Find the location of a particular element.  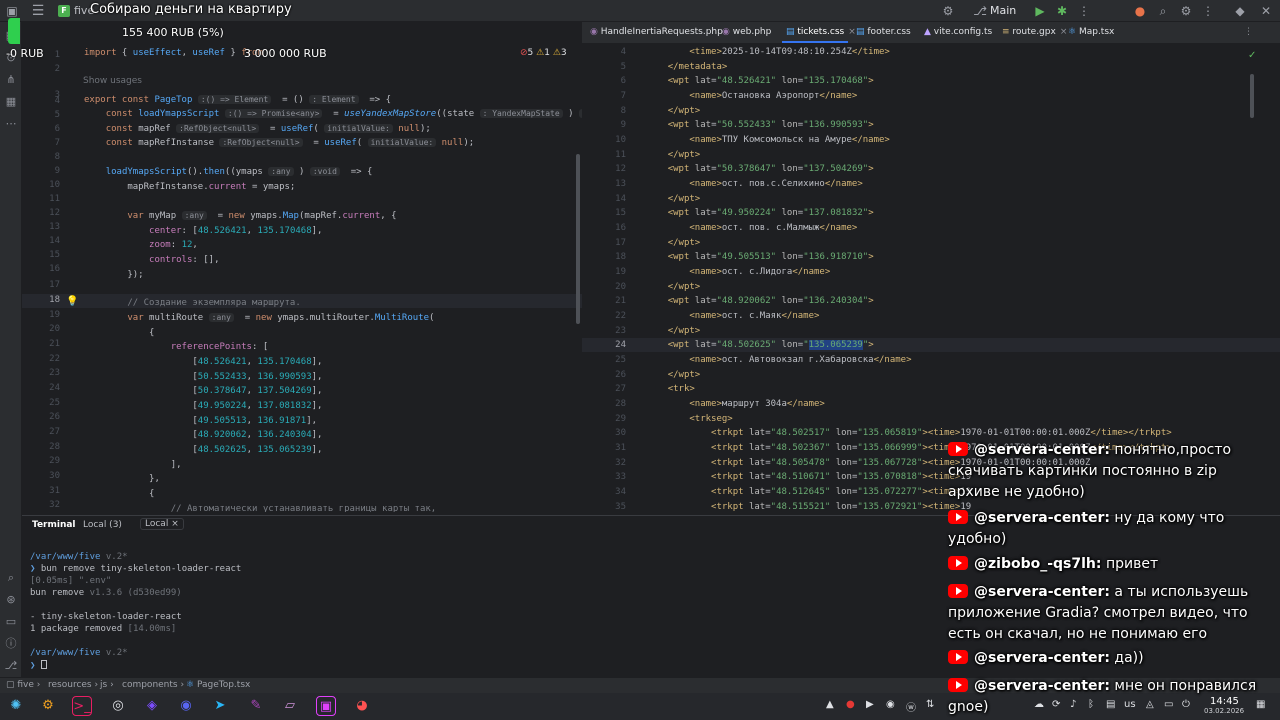

tray-discord-icon: ◉ is located at coordinates (890, 704).